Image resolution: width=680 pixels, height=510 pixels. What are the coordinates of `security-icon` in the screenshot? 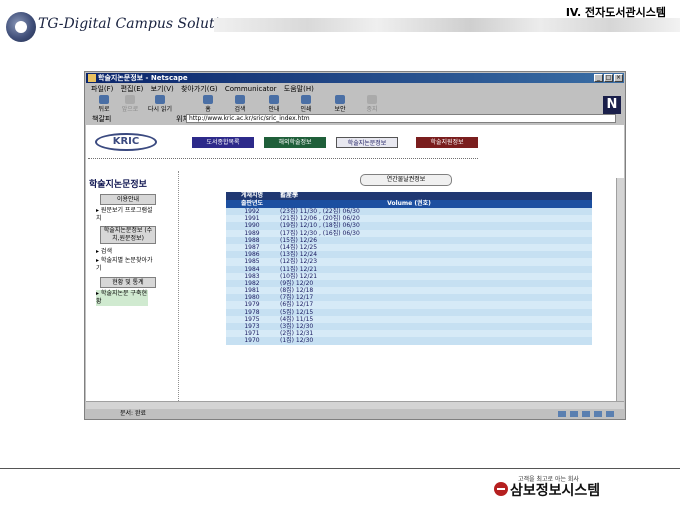 It's located at (340, 99).